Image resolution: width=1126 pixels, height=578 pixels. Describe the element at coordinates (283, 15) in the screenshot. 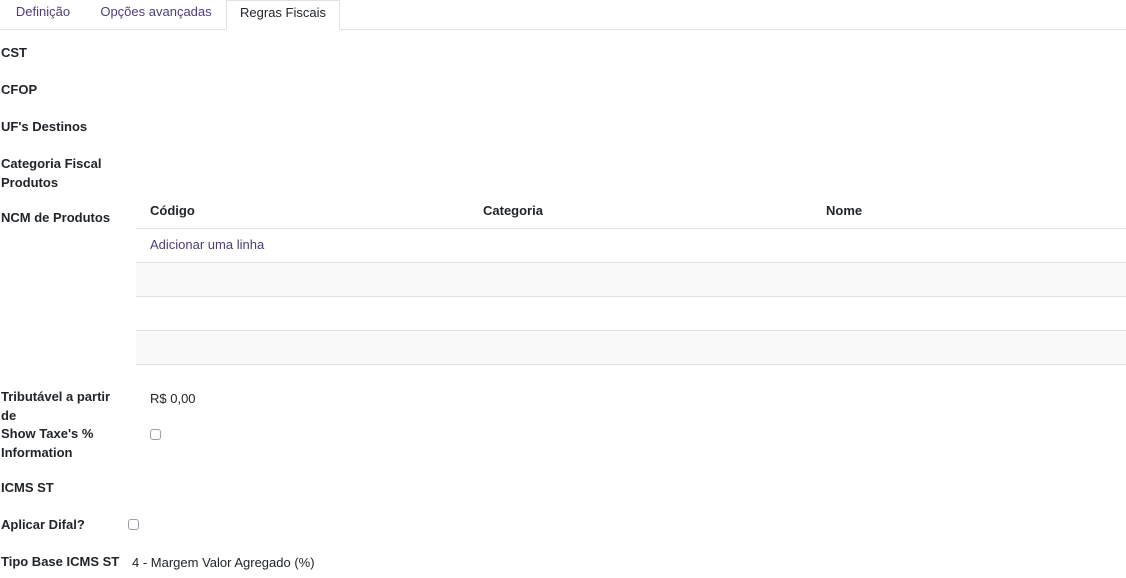

I see `tab-regras-fiscais: Regras Fiscais` at that location.